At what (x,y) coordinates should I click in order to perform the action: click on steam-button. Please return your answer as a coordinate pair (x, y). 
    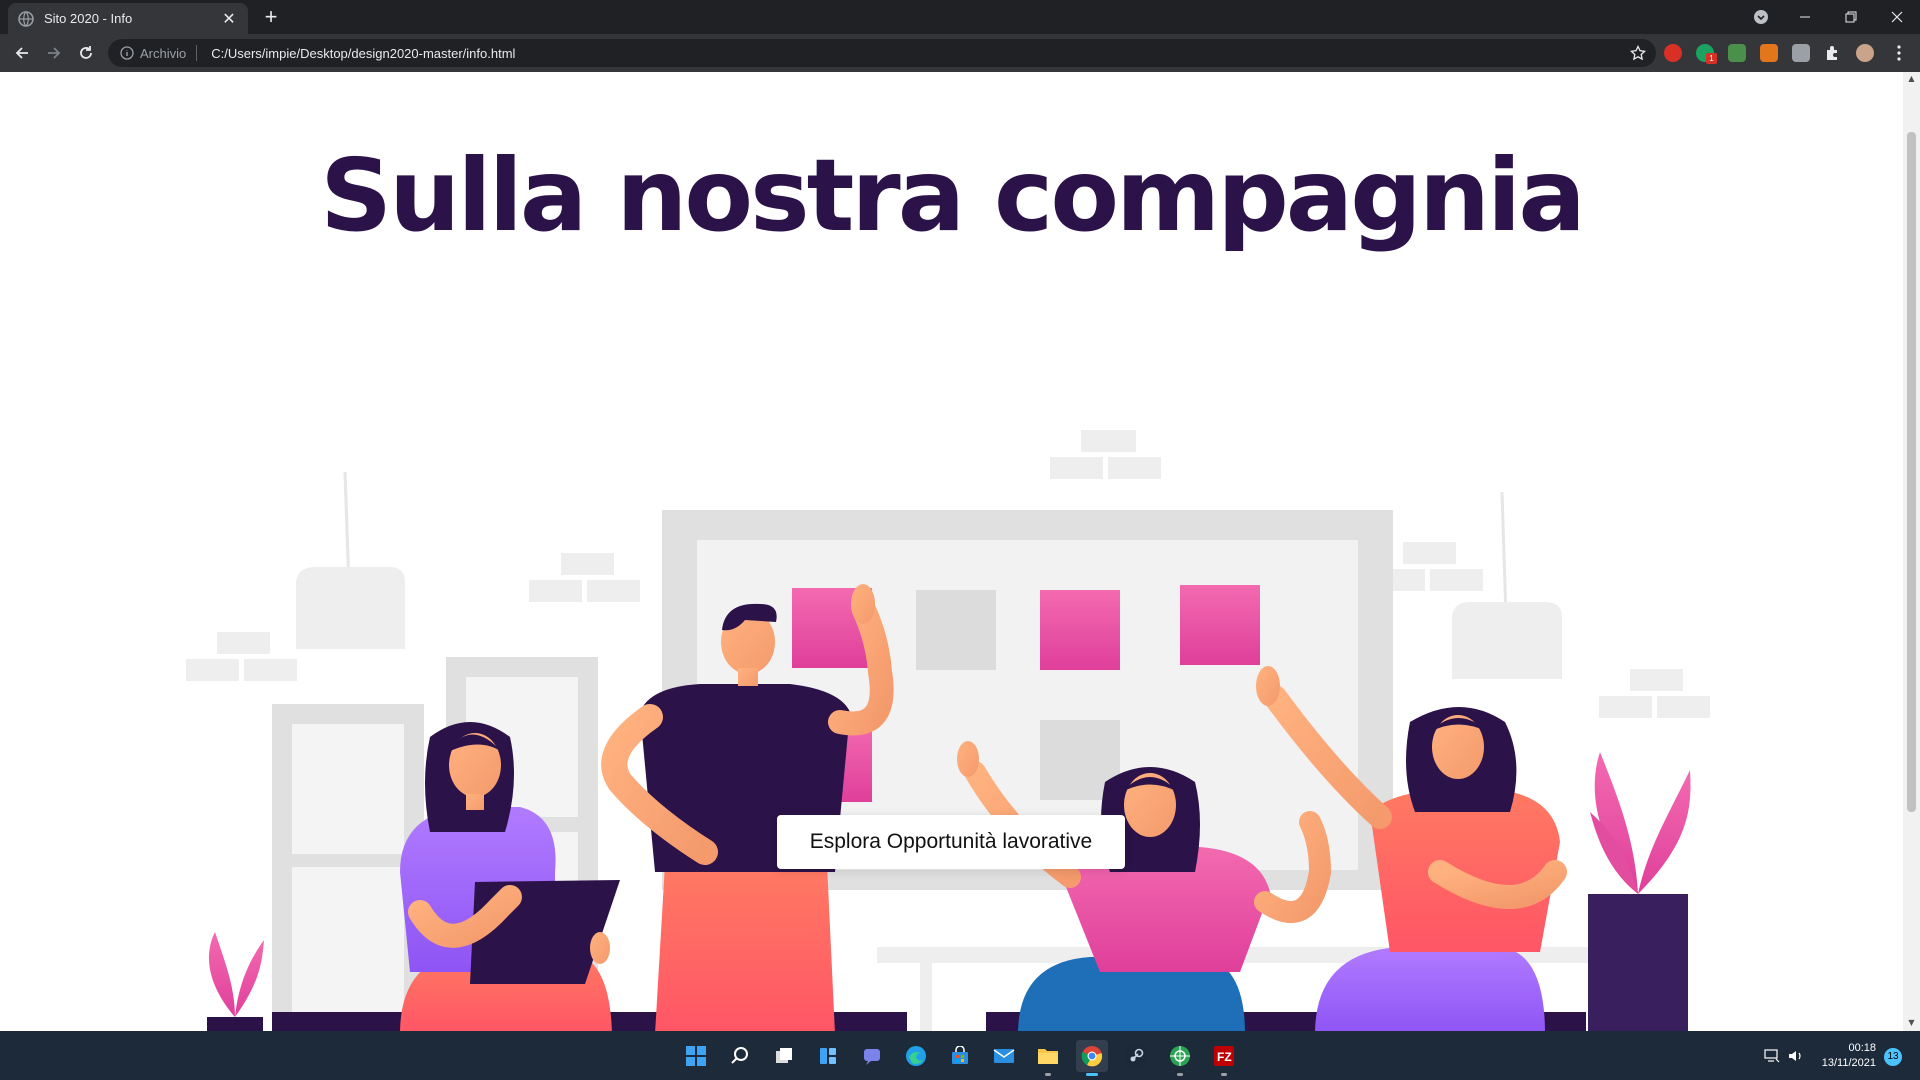
    Looking at the image, I should click on (1136, 1056).